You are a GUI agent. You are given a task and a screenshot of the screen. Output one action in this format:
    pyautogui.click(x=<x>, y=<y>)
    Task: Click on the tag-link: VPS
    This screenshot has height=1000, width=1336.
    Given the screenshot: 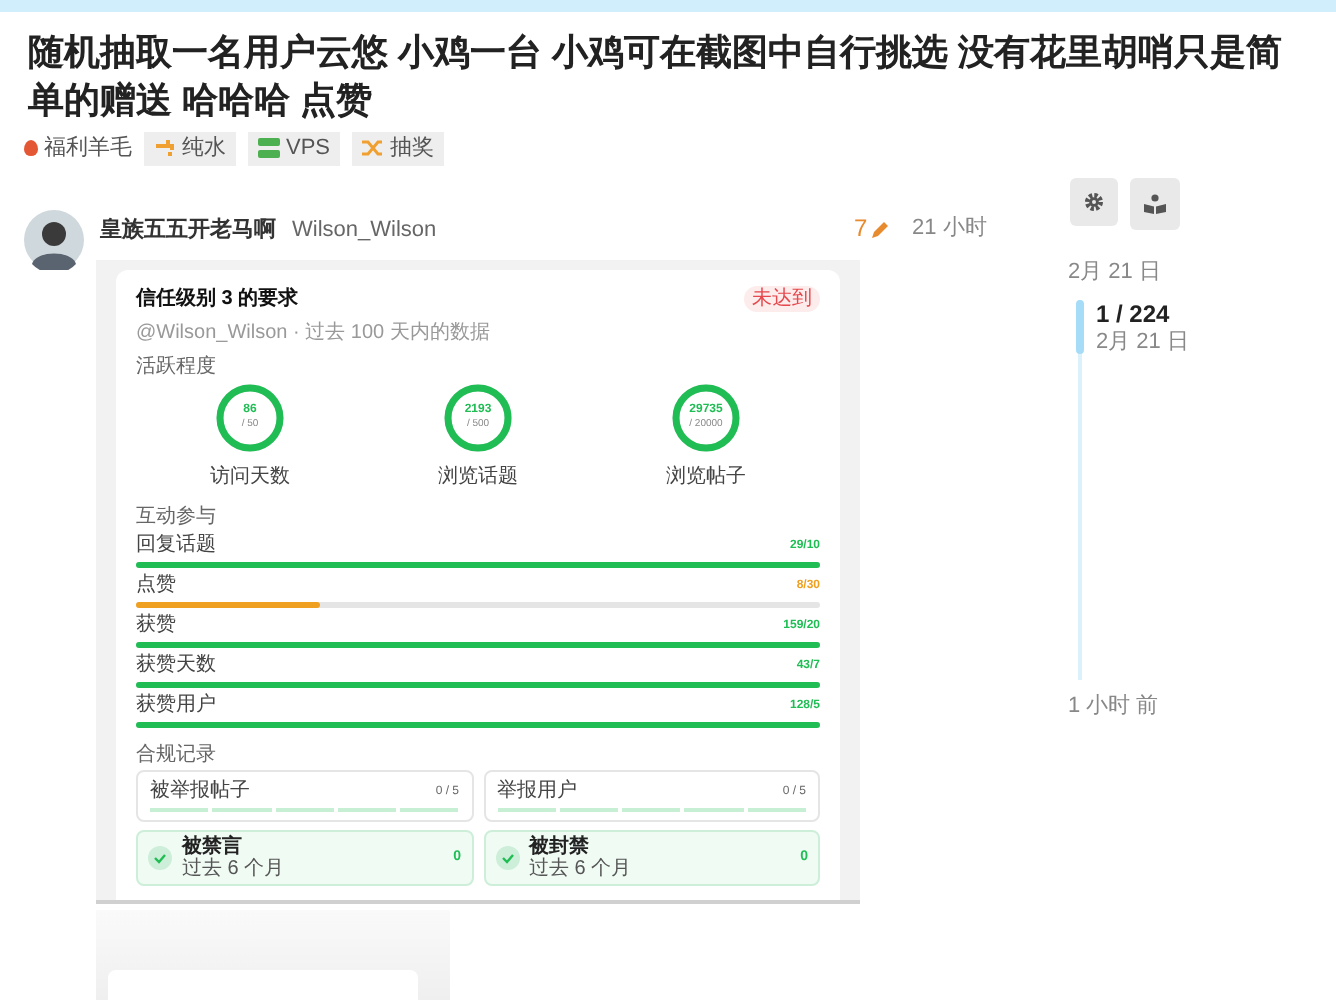 What is the action you would take?
    pyautogui.click(x=294, y=148)
    